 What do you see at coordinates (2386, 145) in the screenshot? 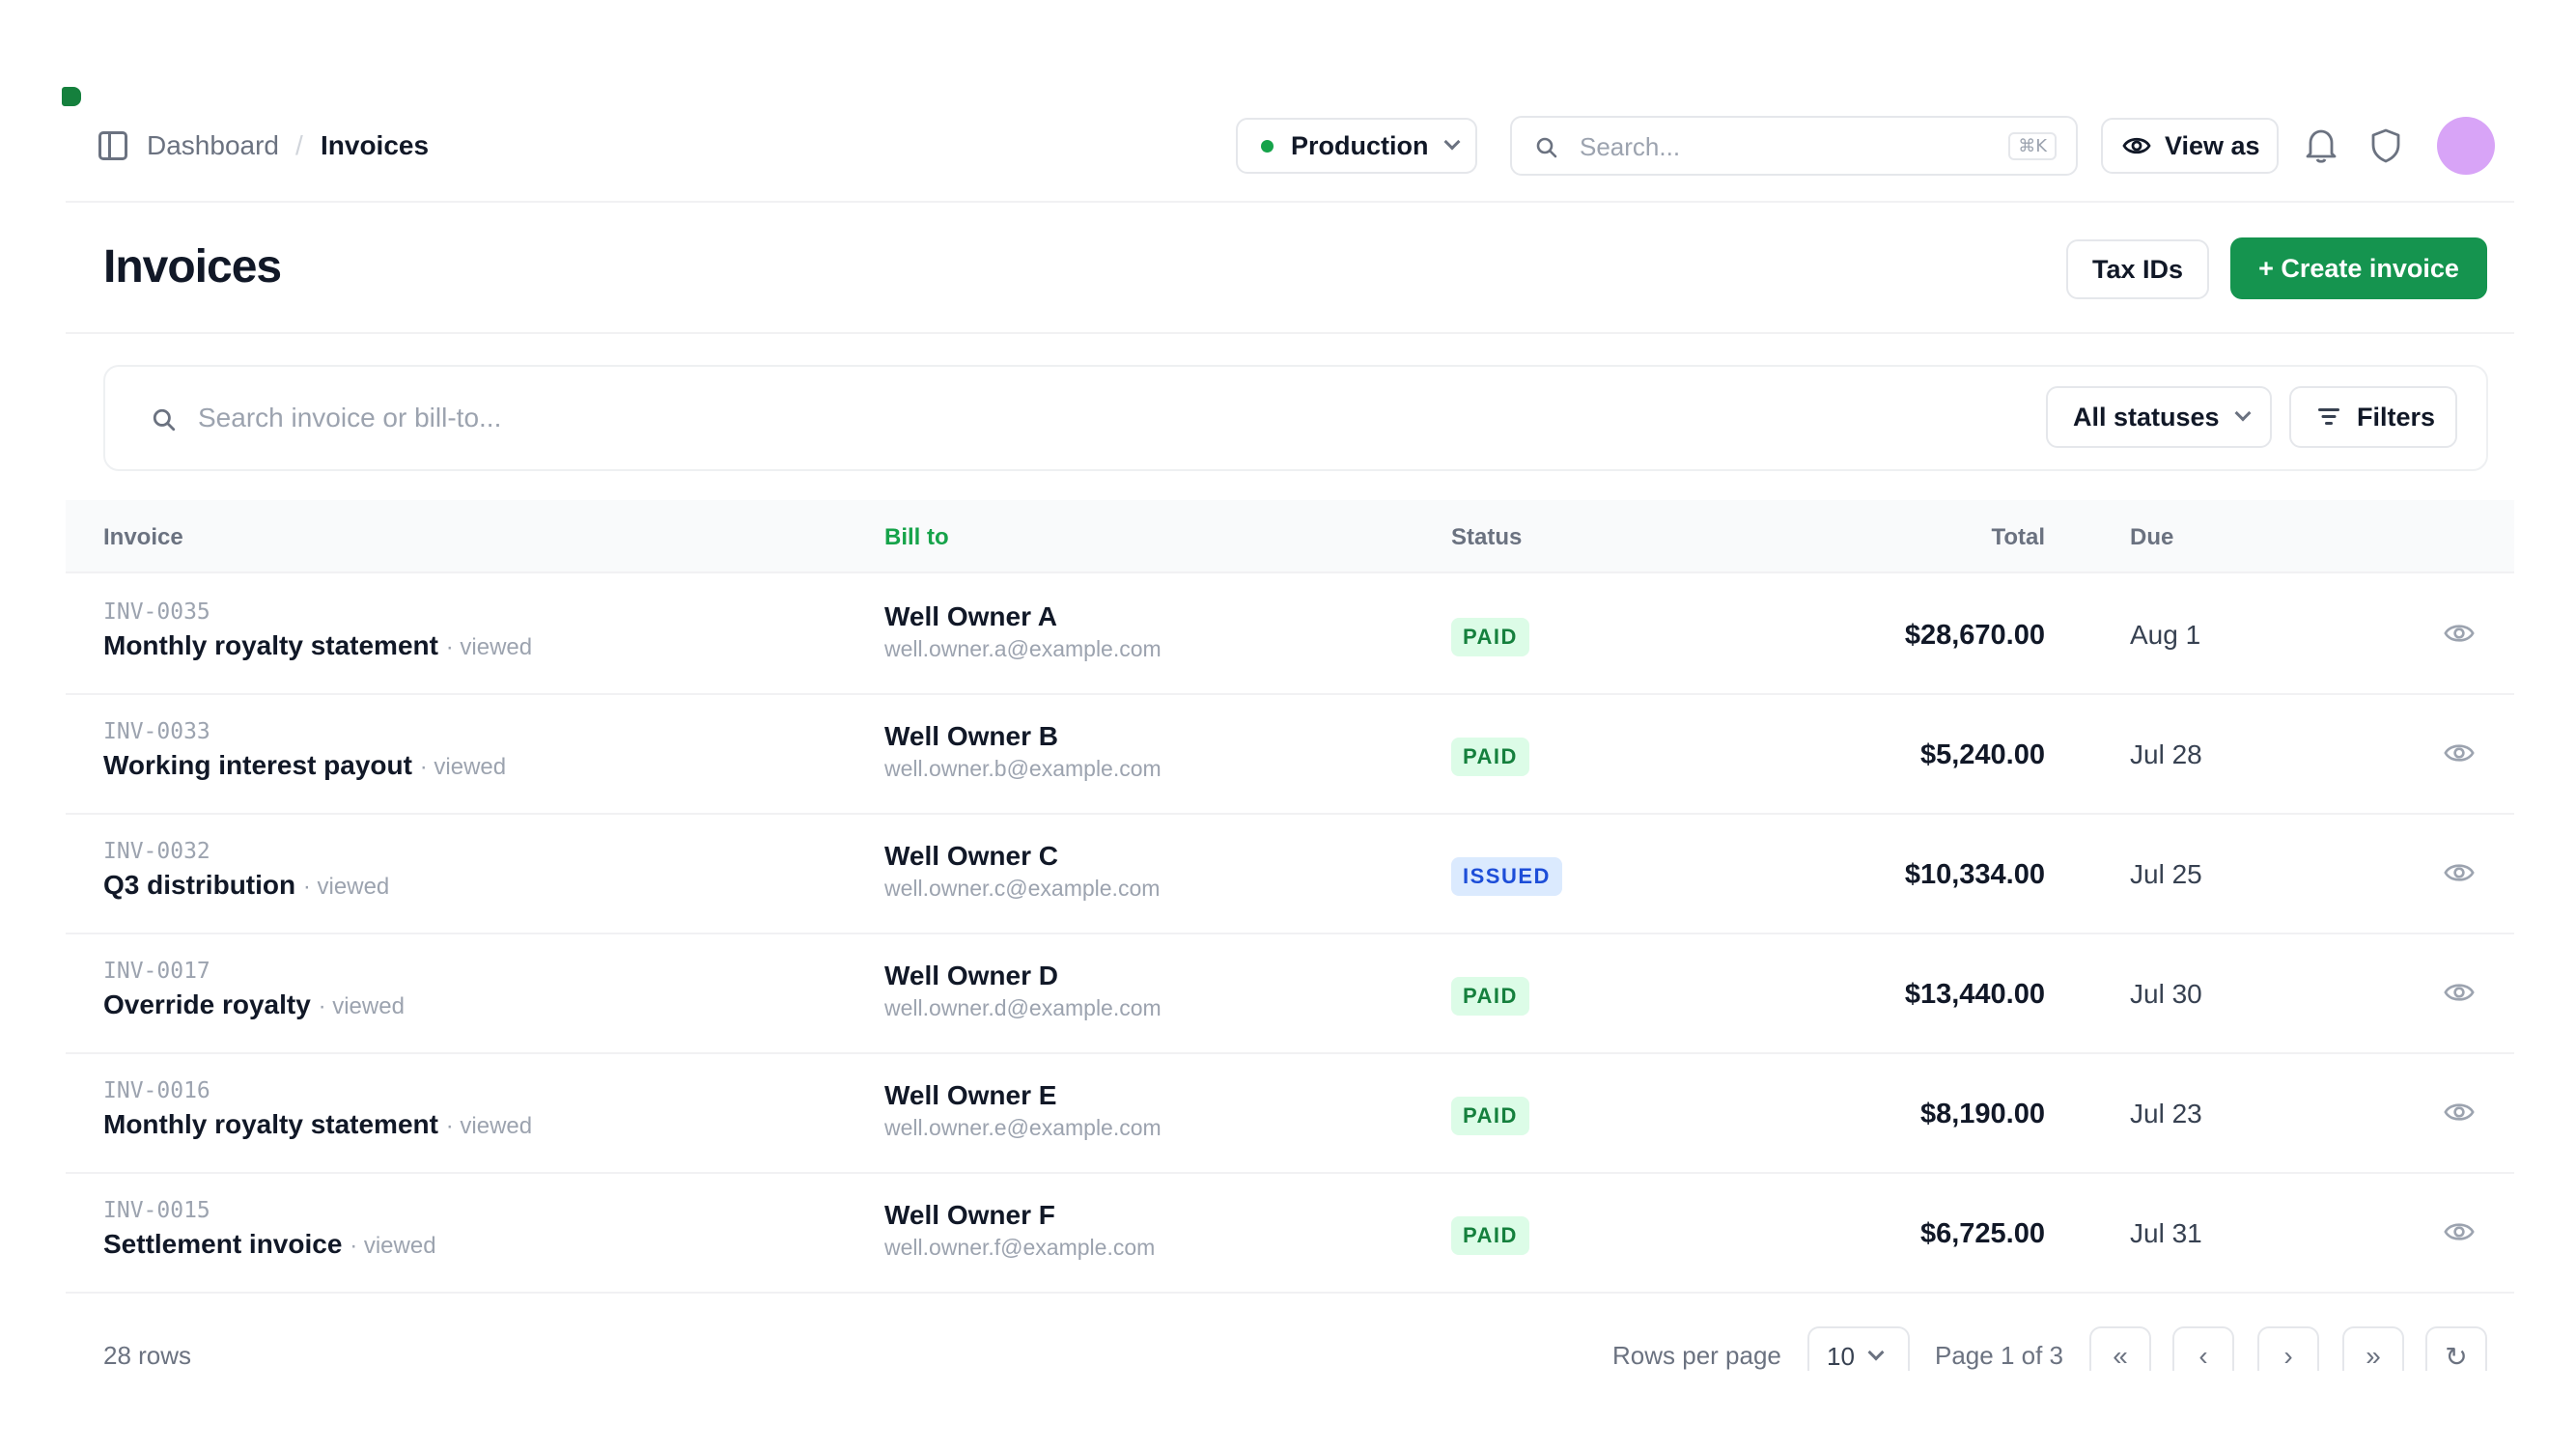
I see `shield-icon` at bounding box center [2386, 145].